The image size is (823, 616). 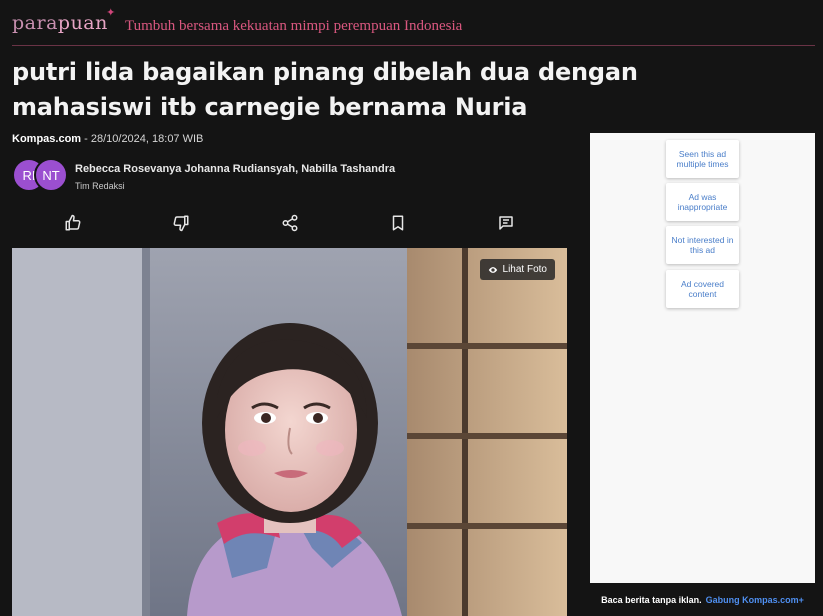 I want to click on article-actions, so click(x=289, y=223).